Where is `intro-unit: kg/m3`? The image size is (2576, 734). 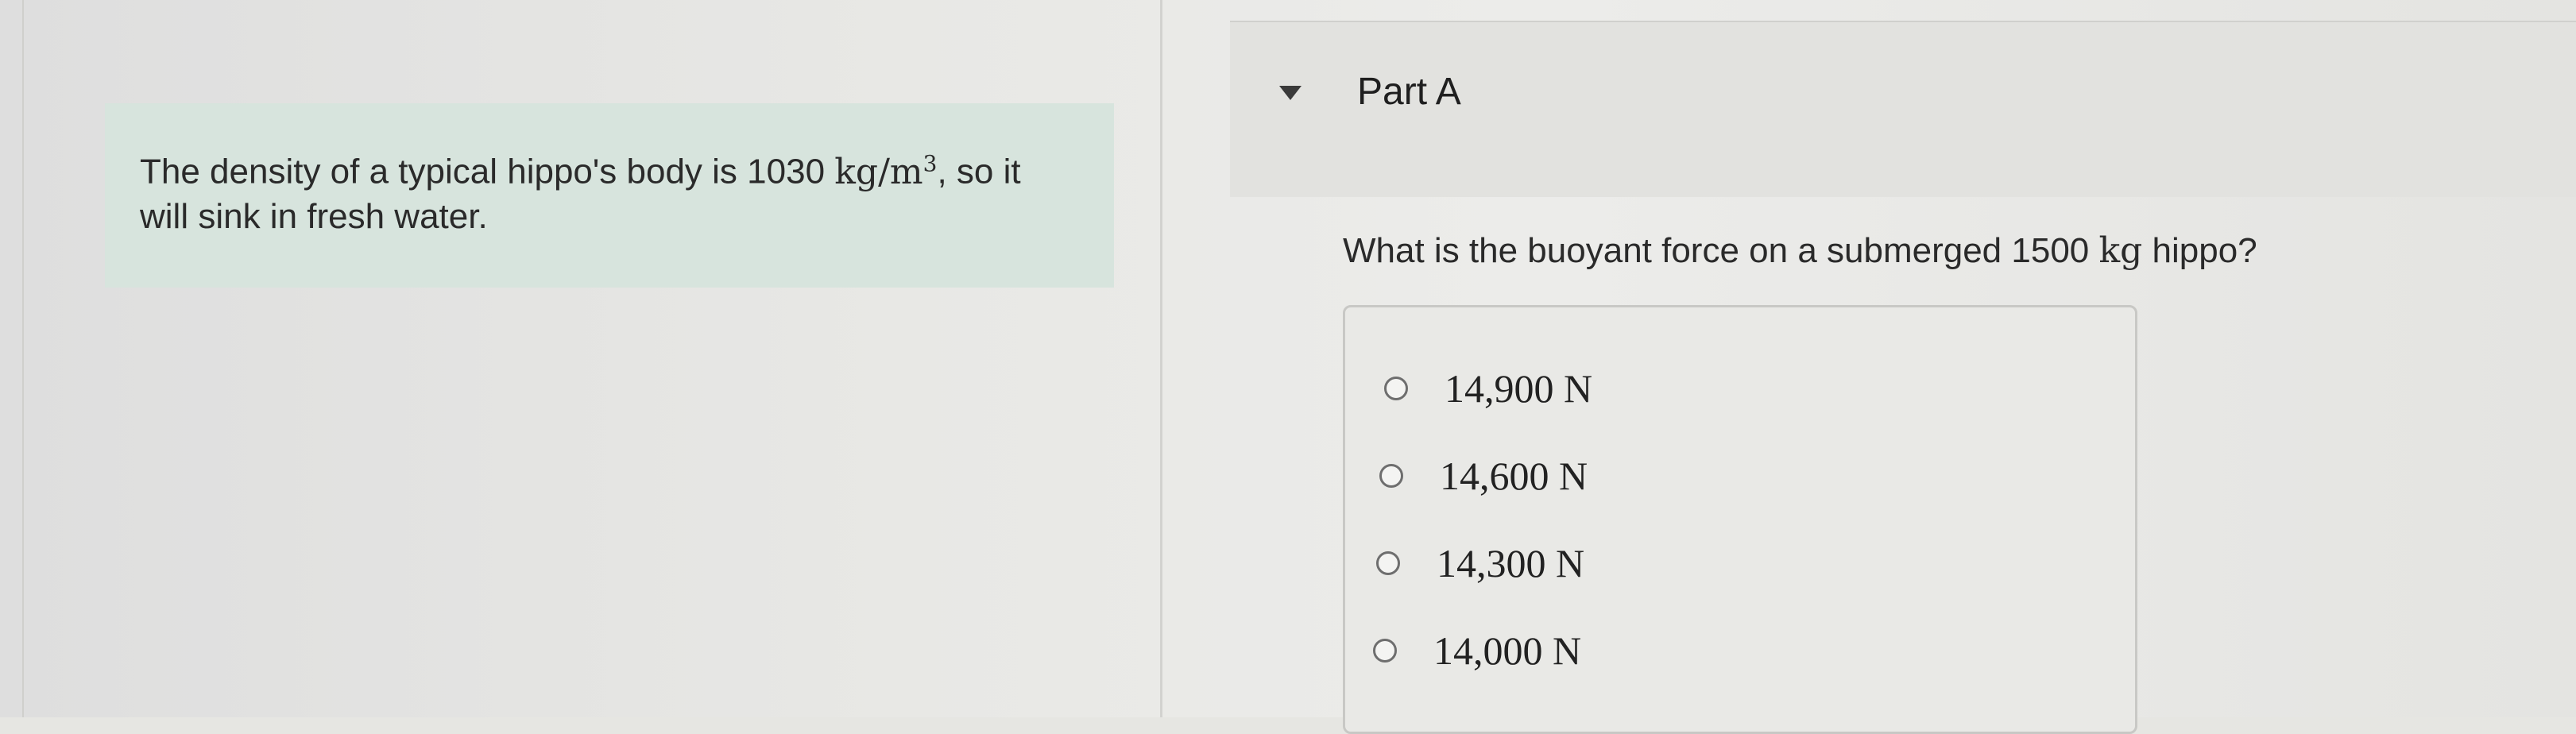 intro-unit: kg/m3 is located at coordinates (886, 171).